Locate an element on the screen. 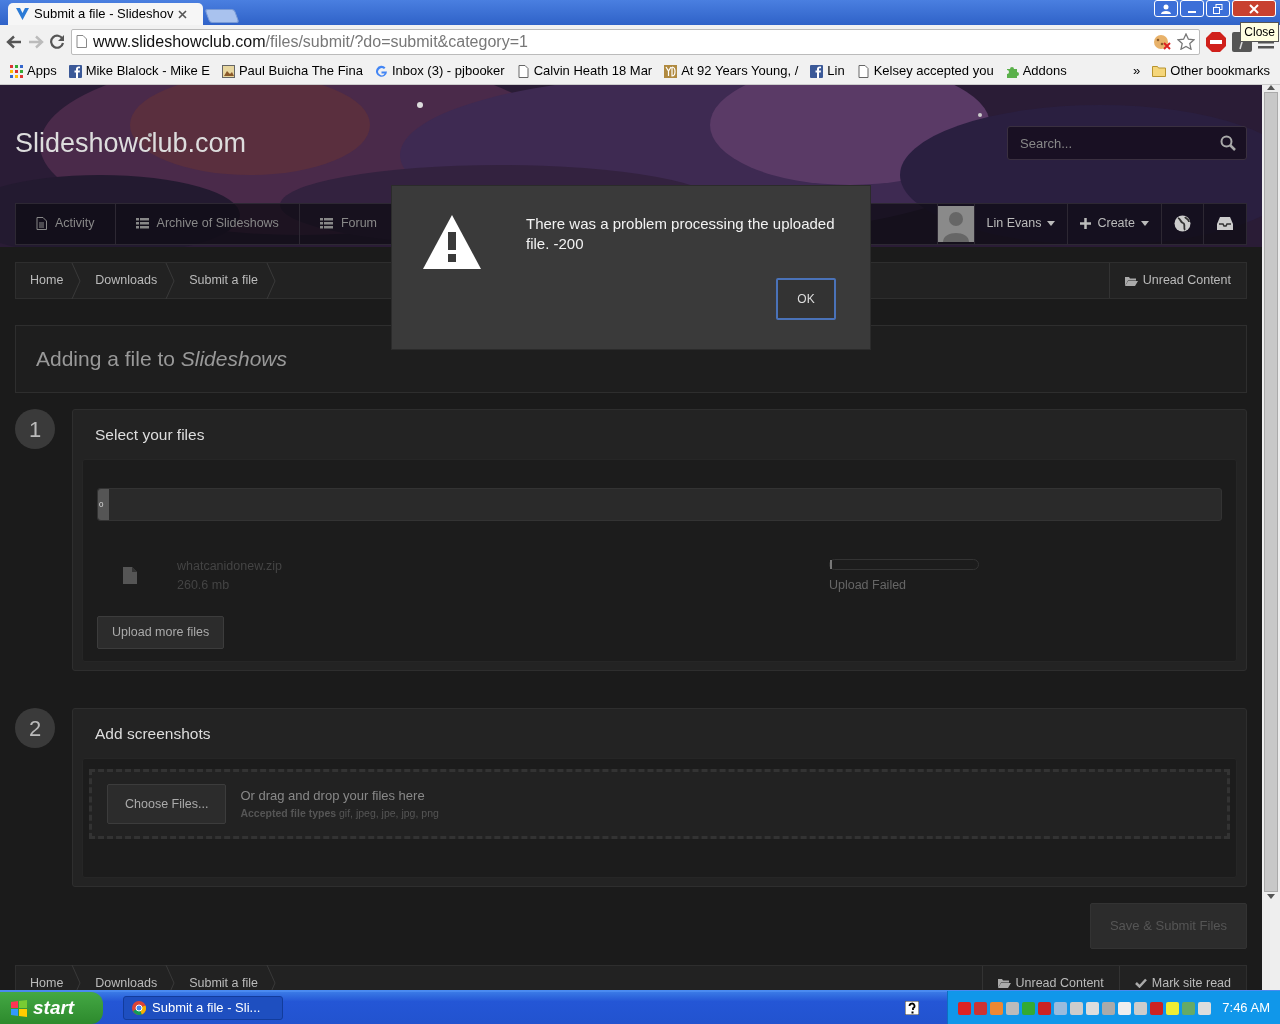  adblock-icon is located at coordinates (1216, 41).